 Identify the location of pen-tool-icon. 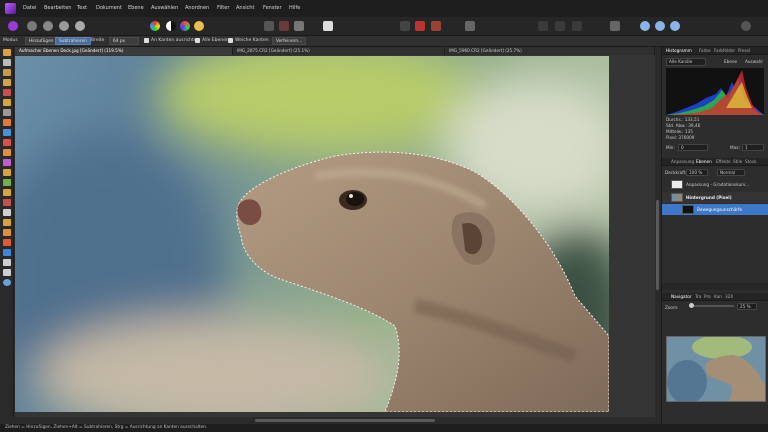
(7, 232).